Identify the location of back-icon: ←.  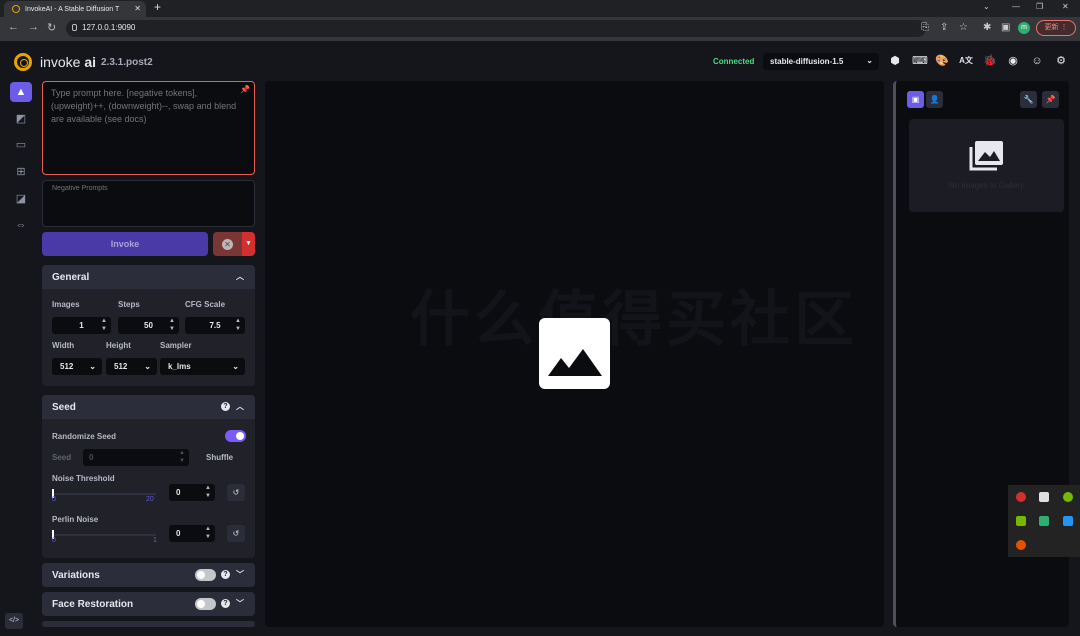
(13, 27).